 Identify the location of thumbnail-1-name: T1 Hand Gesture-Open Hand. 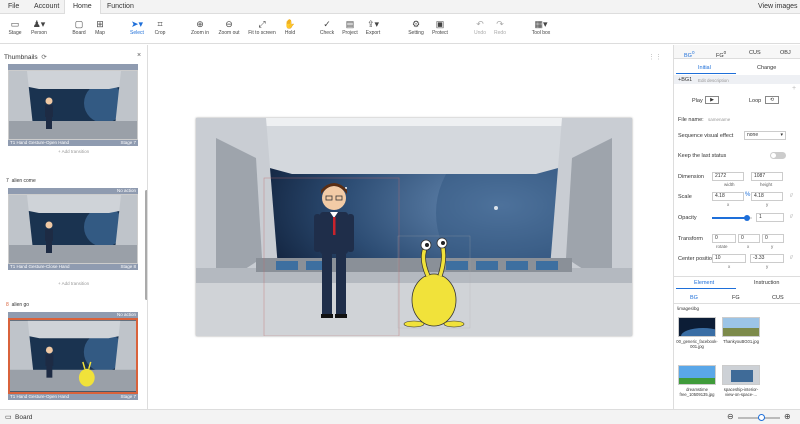
(40, 142).